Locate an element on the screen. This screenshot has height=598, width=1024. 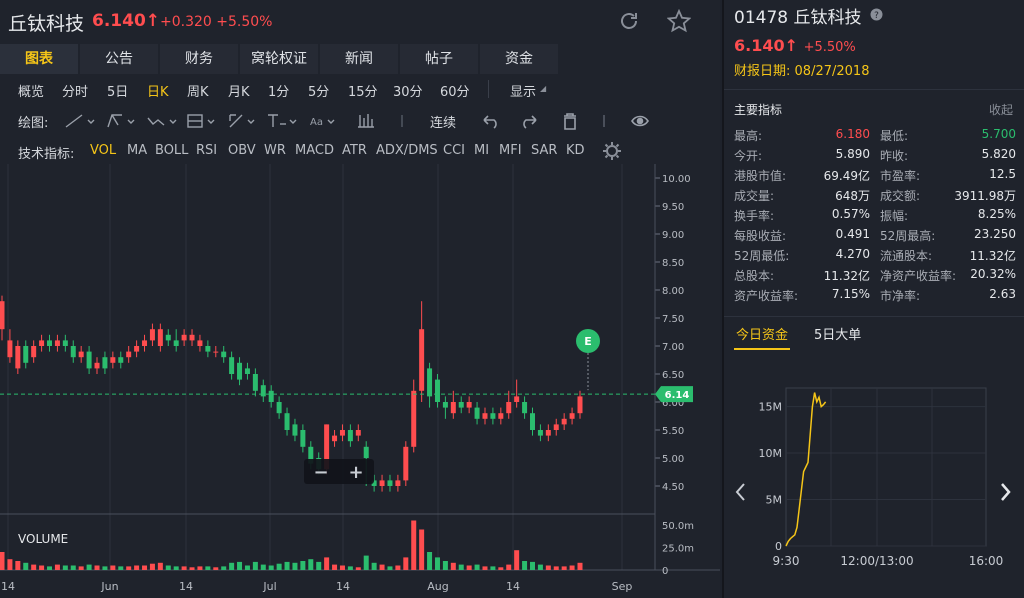
indicator-obv: OBV is located at coordinates (242, 150).